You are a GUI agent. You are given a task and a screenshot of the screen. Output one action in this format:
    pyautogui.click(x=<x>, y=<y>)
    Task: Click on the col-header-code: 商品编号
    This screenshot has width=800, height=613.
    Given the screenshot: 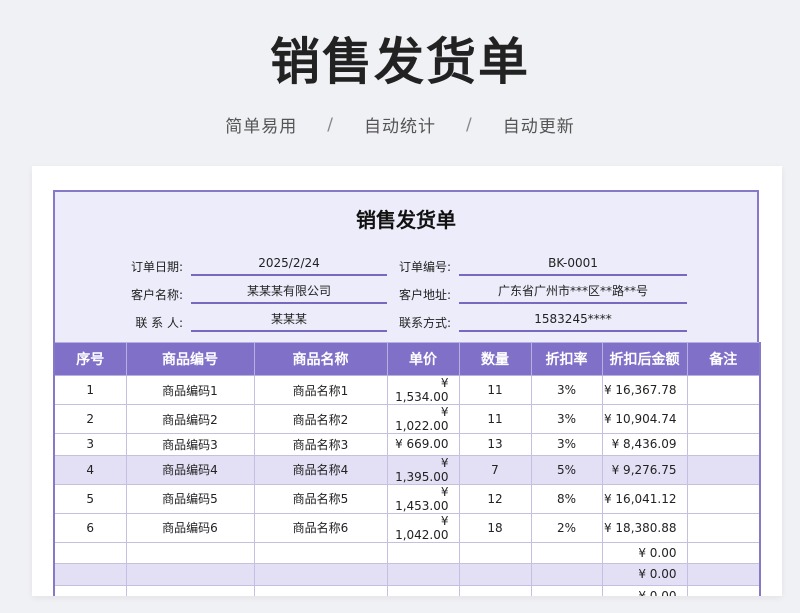 What is the action you would take?
    pyautogui.click(x=190, y=359)
    